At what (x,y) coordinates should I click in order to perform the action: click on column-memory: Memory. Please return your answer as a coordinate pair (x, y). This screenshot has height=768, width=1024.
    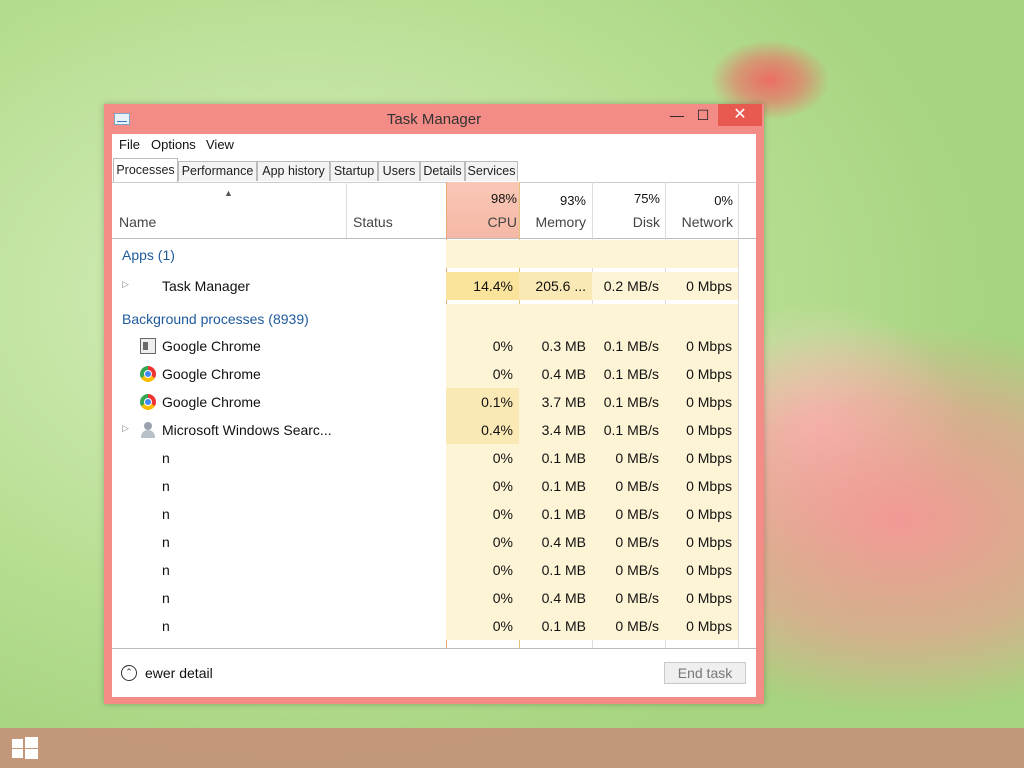
    Looking at the image, I should click on (560, 222).